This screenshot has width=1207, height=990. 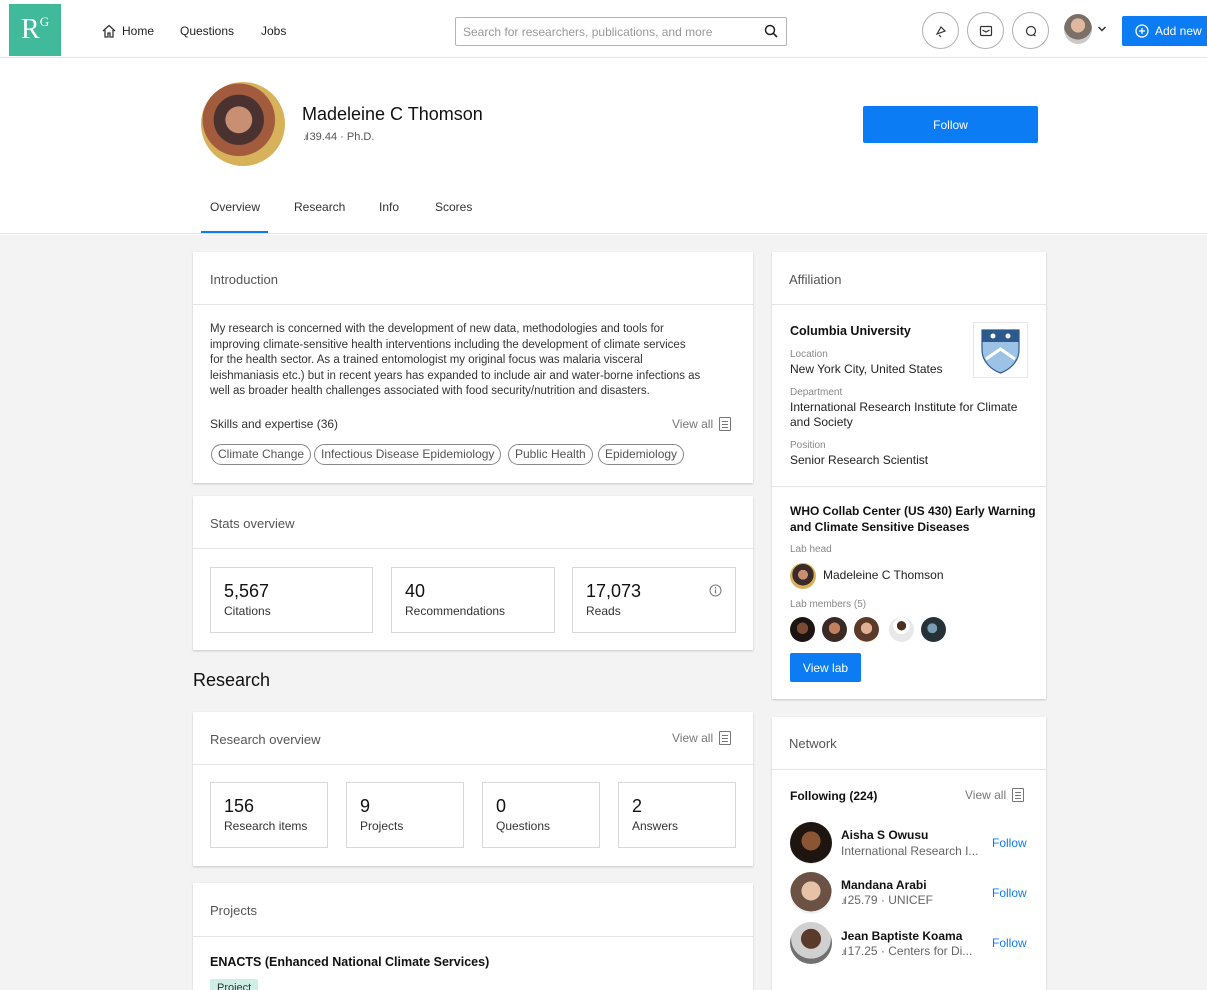 I want to click on person-name: Jean Baptiste Koama, so click(x=901, y=936).